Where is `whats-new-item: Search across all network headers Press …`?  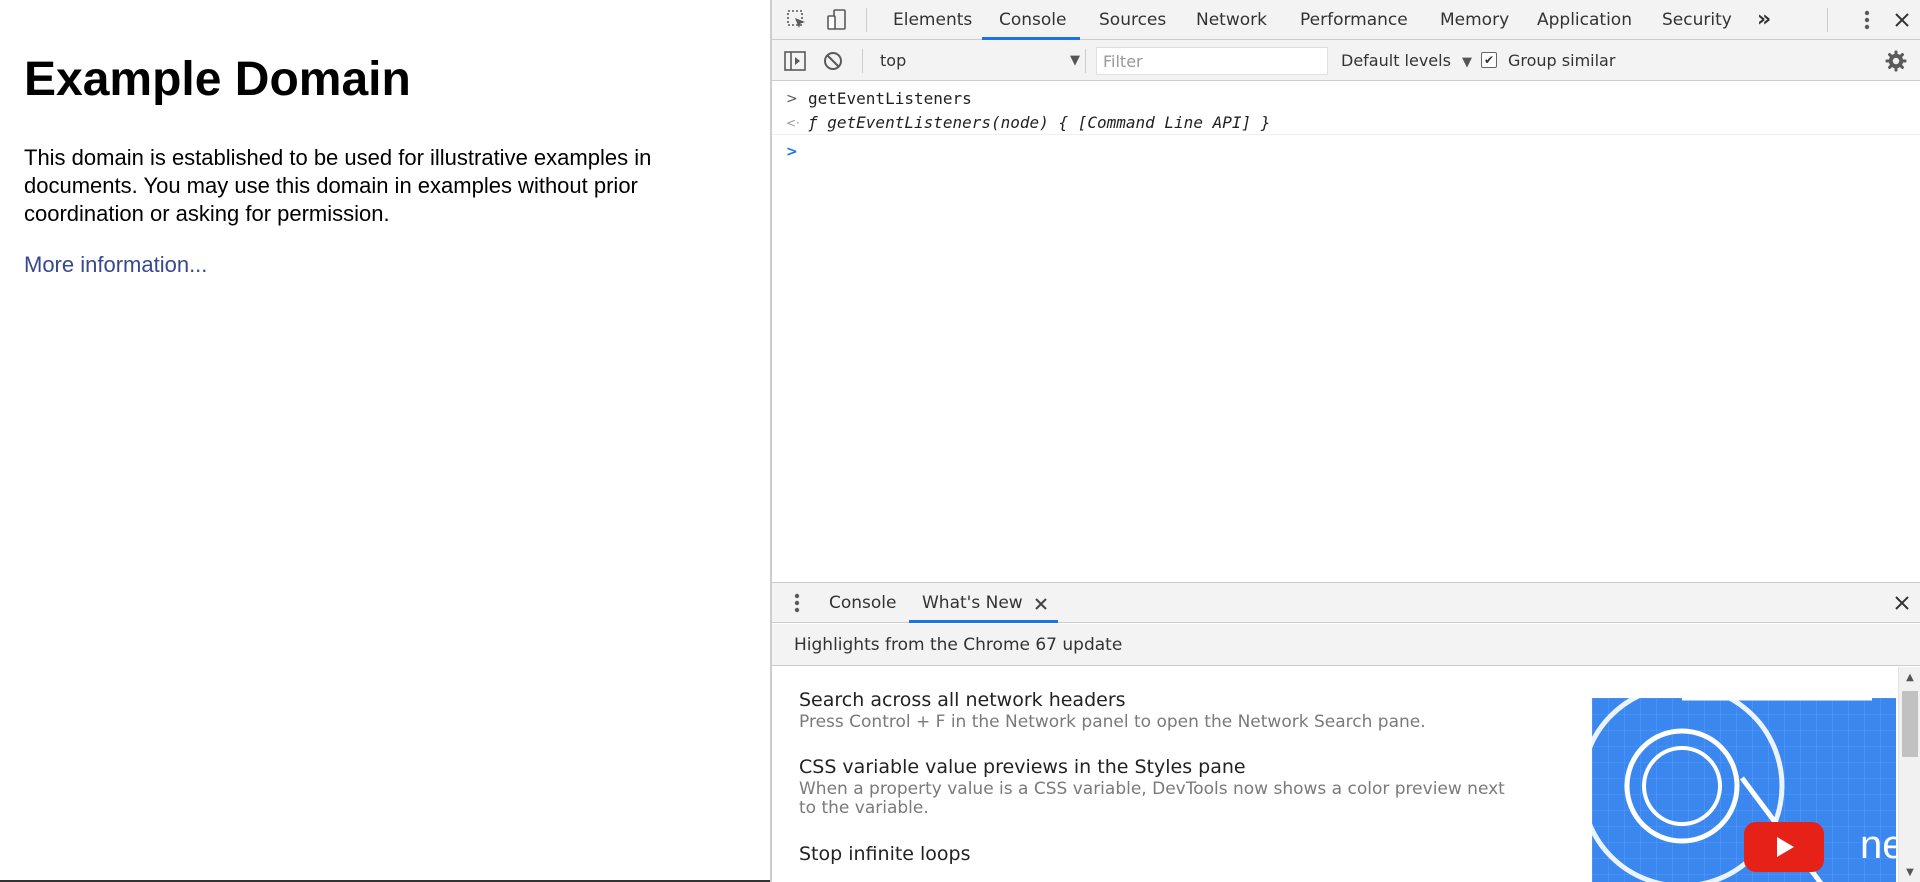
whats-new-item: Search across all network headers Press … is located at coordinates (1159, 709).